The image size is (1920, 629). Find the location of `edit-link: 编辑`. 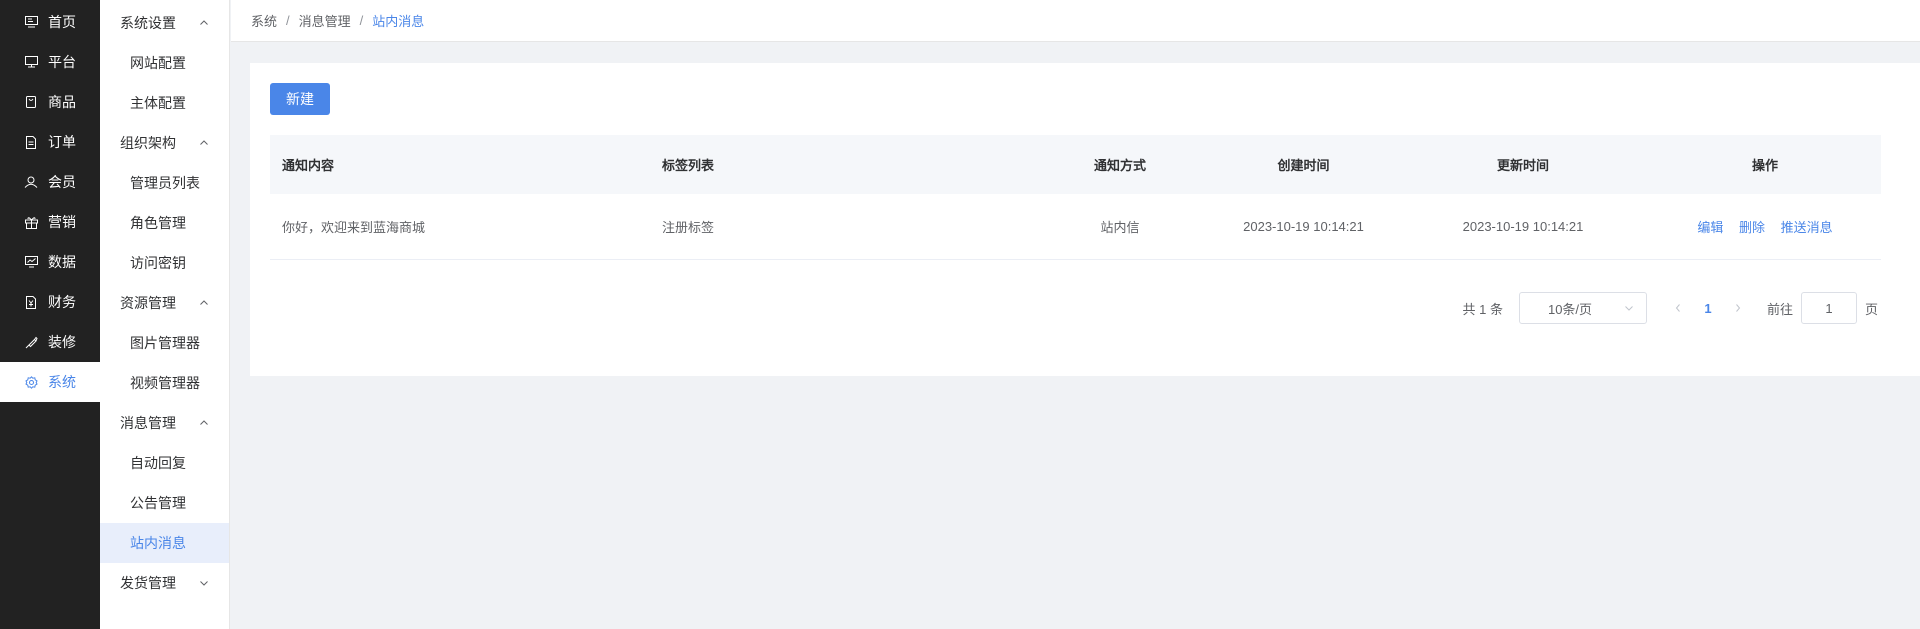

edit-link: 编辑 is located at coordinates (1710, 227).